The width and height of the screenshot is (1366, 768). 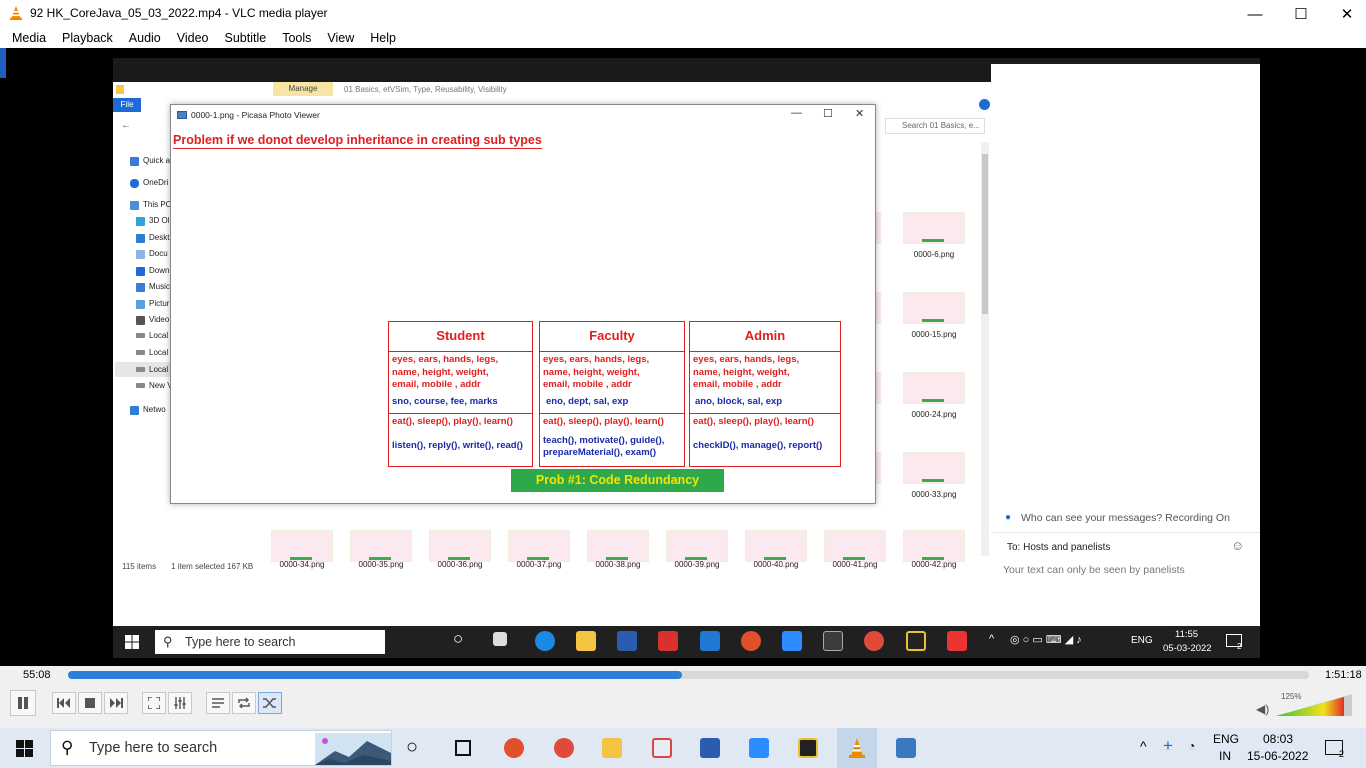 I want to click on inner-notification-count: 2, so click(x=1239, y=646).